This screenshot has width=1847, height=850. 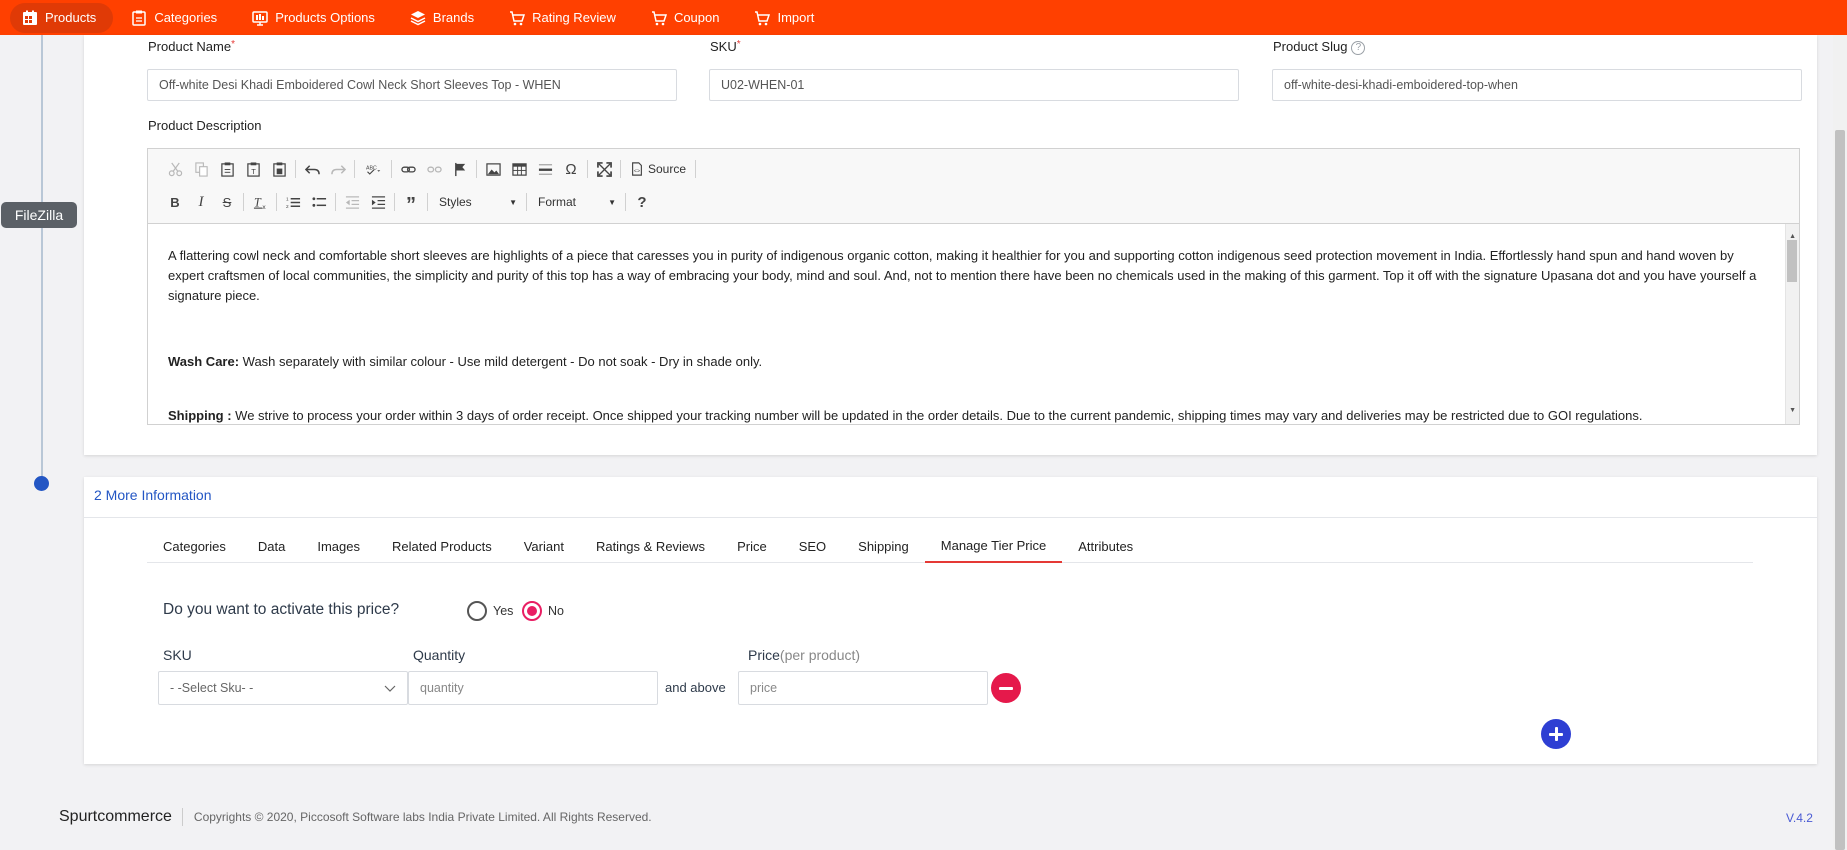 What do you see at coordinates (571, 169) in the screenshot?
I see `special-char-icon: Ω` at bounding box center [571, 169].